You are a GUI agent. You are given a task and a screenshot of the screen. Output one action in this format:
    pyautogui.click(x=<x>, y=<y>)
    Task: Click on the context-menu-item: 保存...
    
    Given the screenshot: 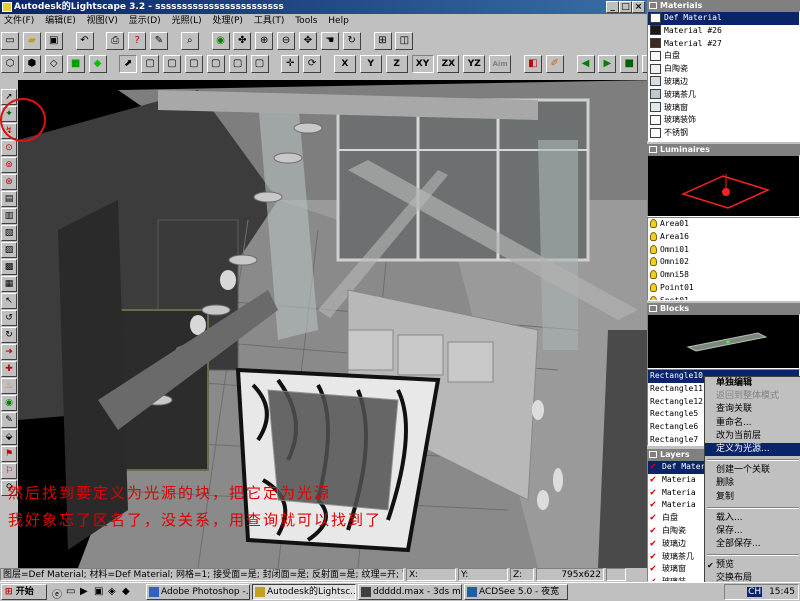 What is the action you would take?
    pyautogui.click(x=752, y=531)
    